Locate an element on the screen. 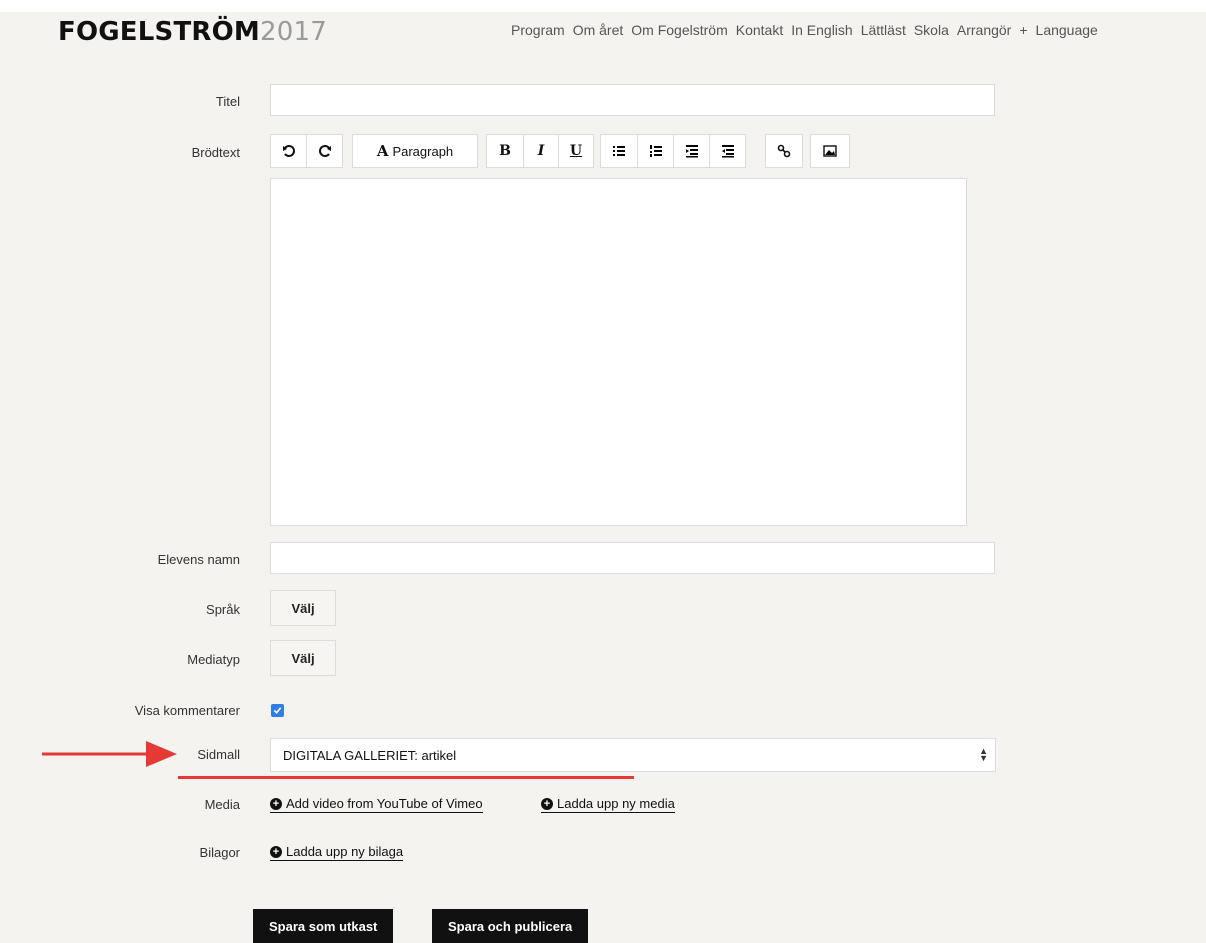  upload-attachment-text: Ladda upp ny bilaga is located at coordinates (345, 851).